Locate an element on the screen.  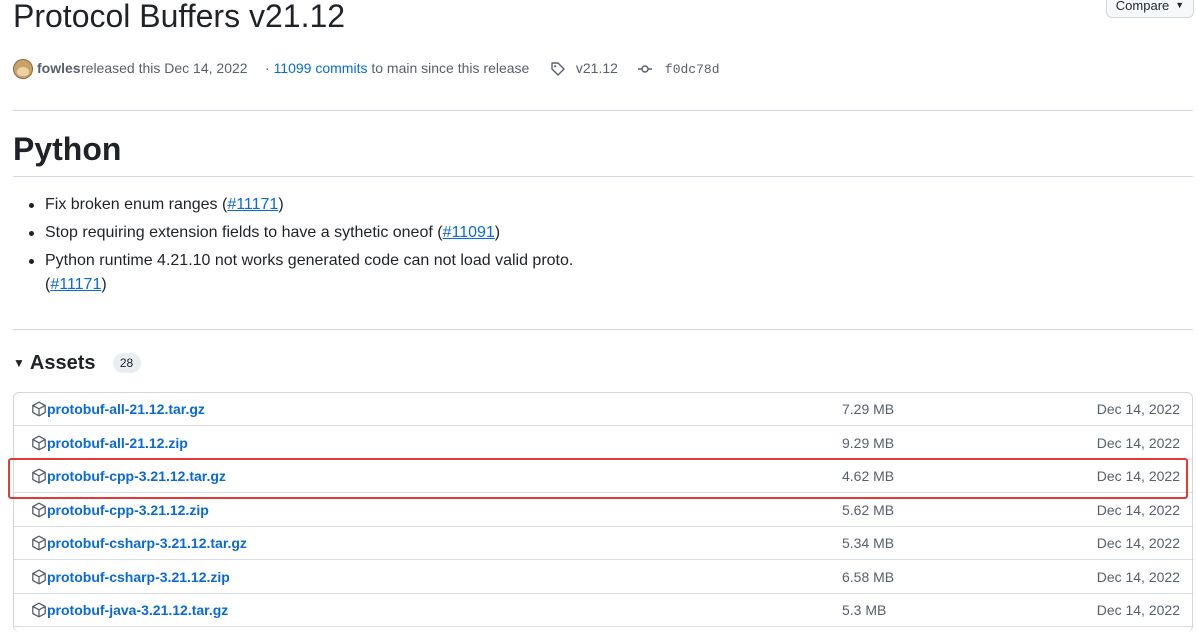
compare-label: Compare is located at coordinates (1142, 6).